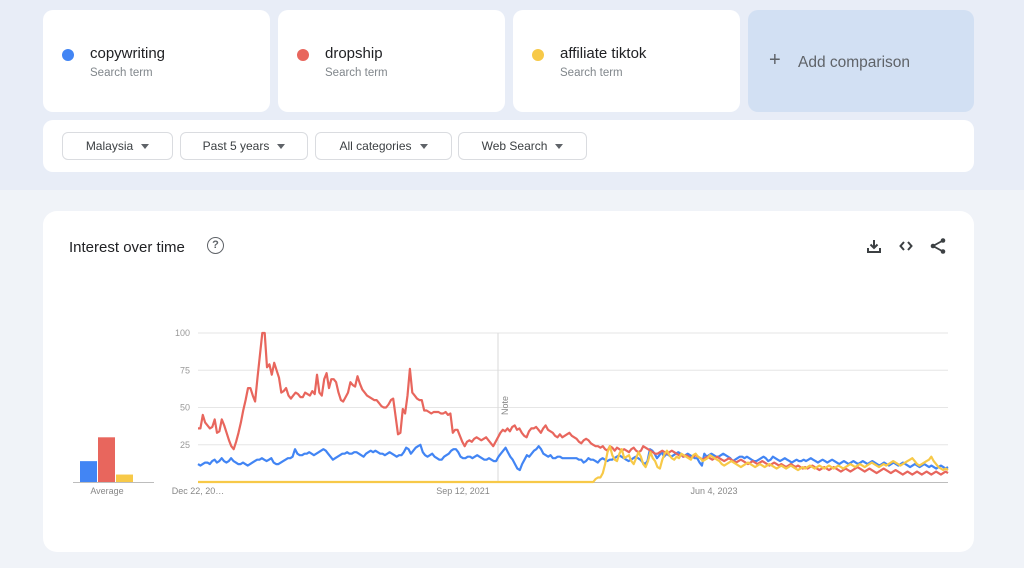  What do you see at coordinates (124, 478) in the screenshot?
I see `average-bar-affiliate-tiktok` at bounding box center [124, 478].